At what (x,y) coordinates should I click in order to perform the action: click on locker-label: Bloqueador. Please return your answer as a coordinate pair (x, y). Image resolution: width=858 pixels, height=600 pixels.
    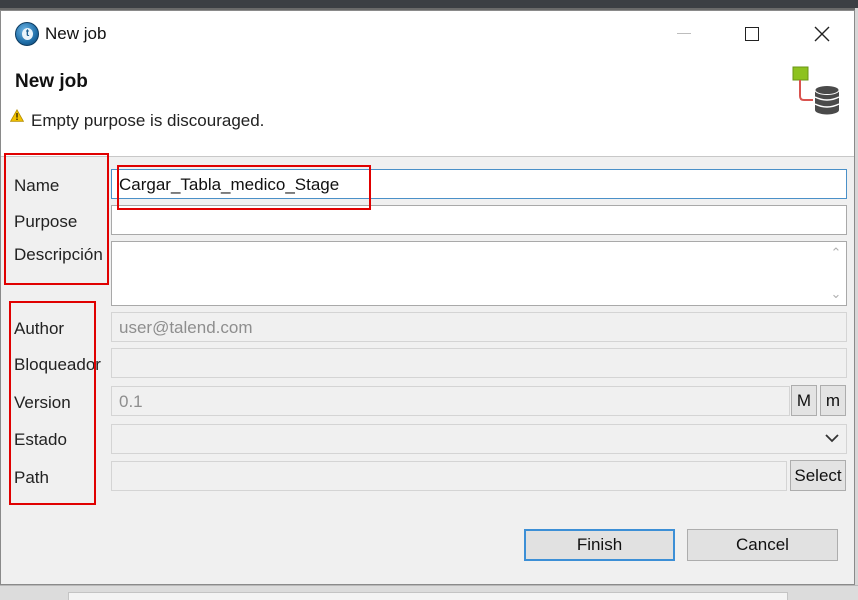
    Looking at the image, I should click on (57, 364).